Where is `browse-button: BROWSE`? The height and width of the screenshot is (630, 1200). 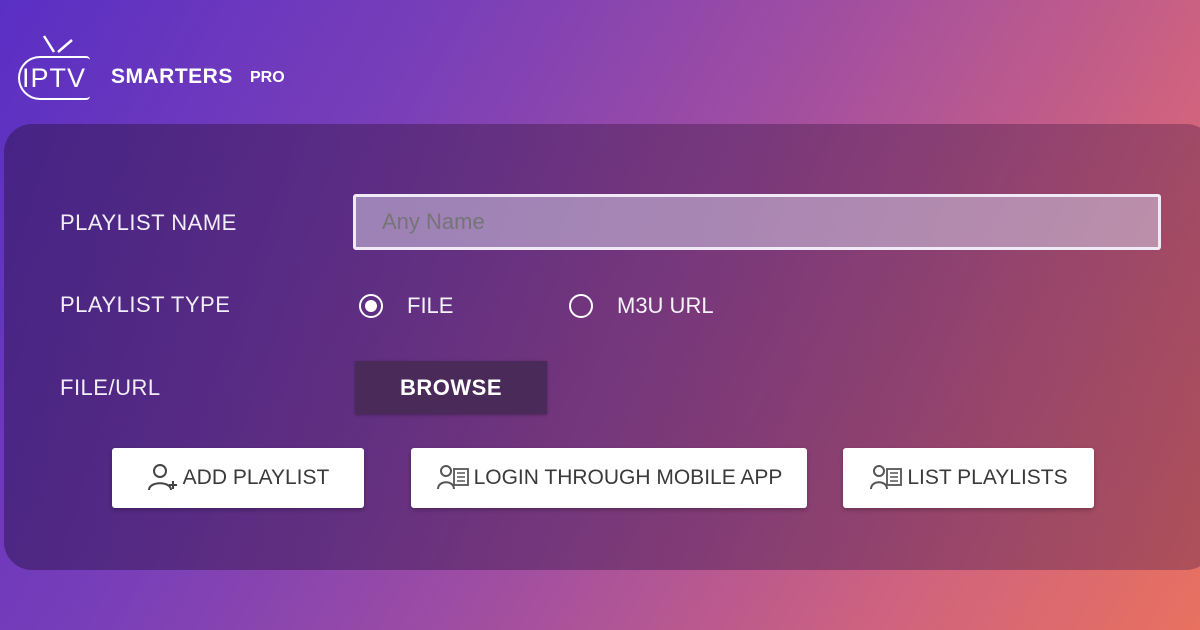 browse-button: BROWSE is located at coordinates (451, 387).